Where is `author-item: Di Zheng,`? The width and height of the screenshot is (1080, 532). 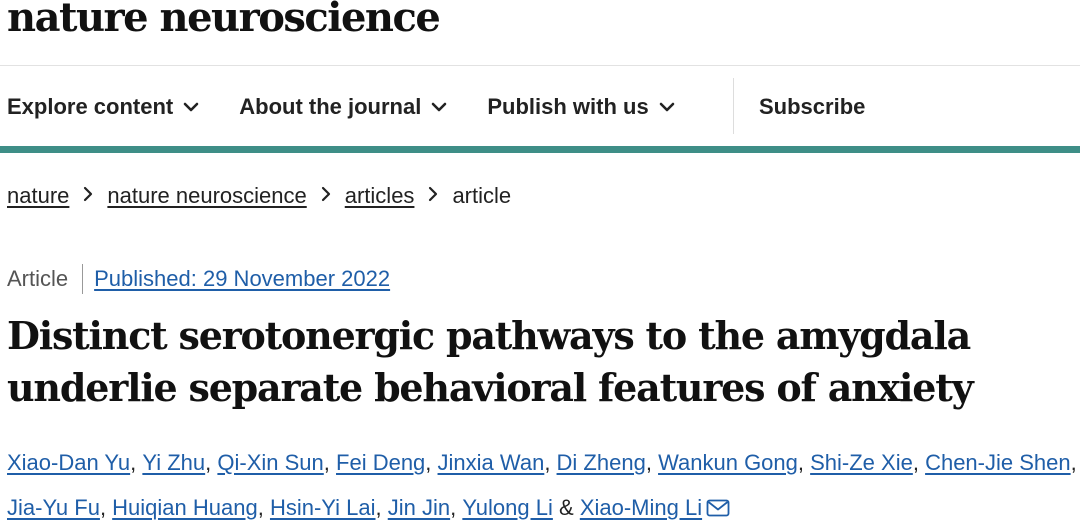 author-item: Di Zheng, is located at coordinates (607, 462).